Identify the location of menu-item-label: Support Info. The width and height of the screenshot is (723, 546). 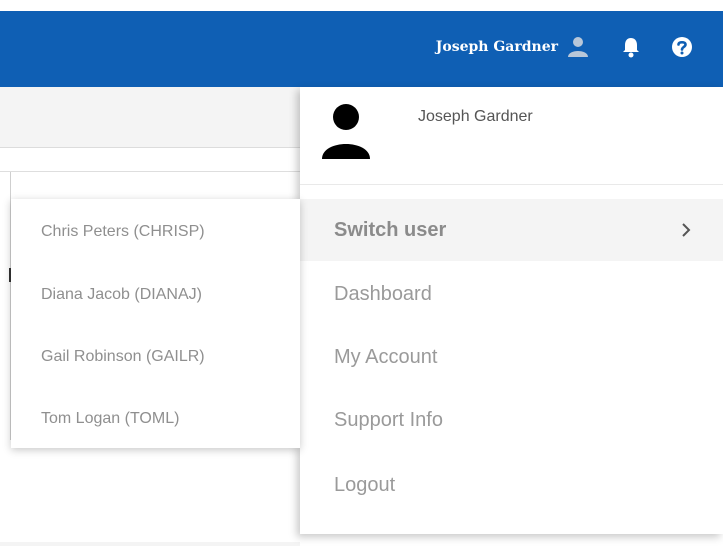
(388, 419).